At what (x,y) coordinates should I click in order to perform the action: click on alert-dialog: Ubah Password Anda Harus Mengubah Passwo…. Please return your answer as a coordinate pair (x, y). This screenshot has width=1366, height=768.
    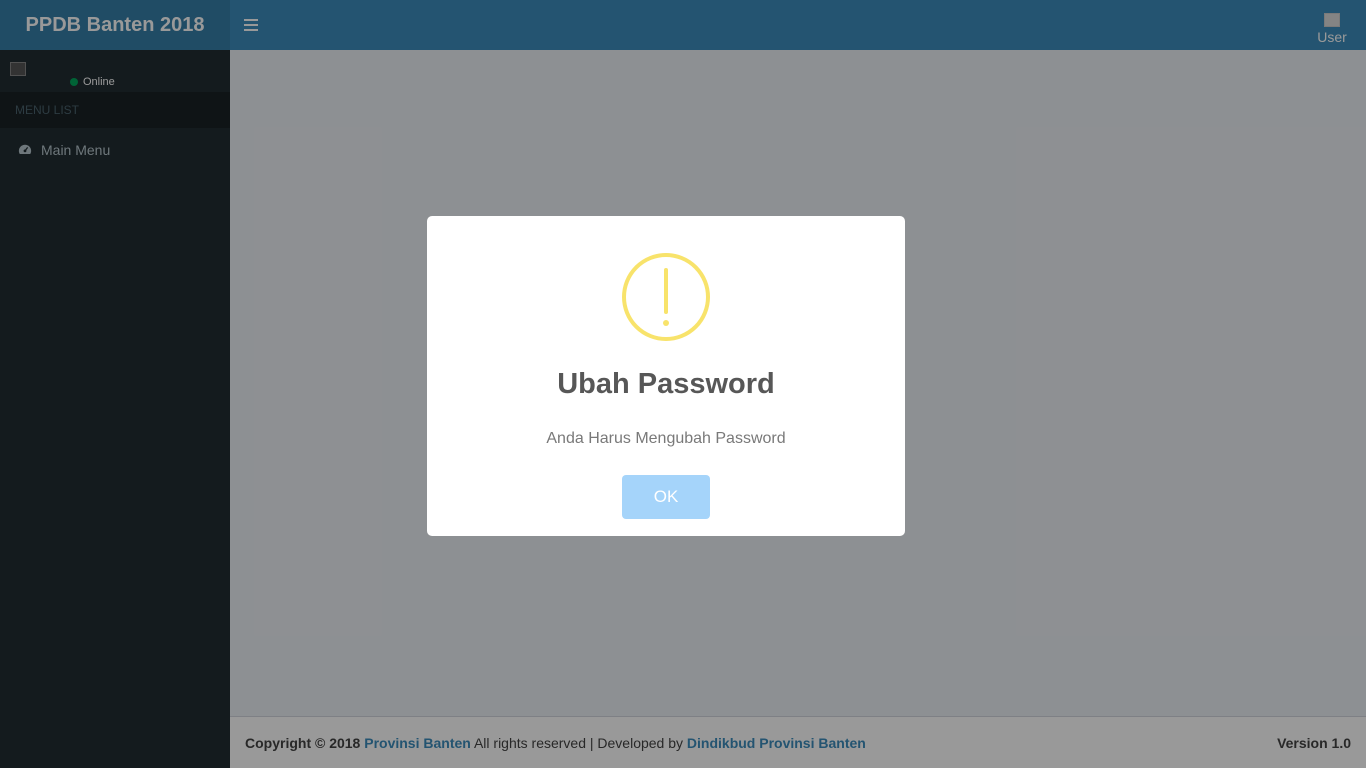
    Looking at the image, I should click on (666, 376).